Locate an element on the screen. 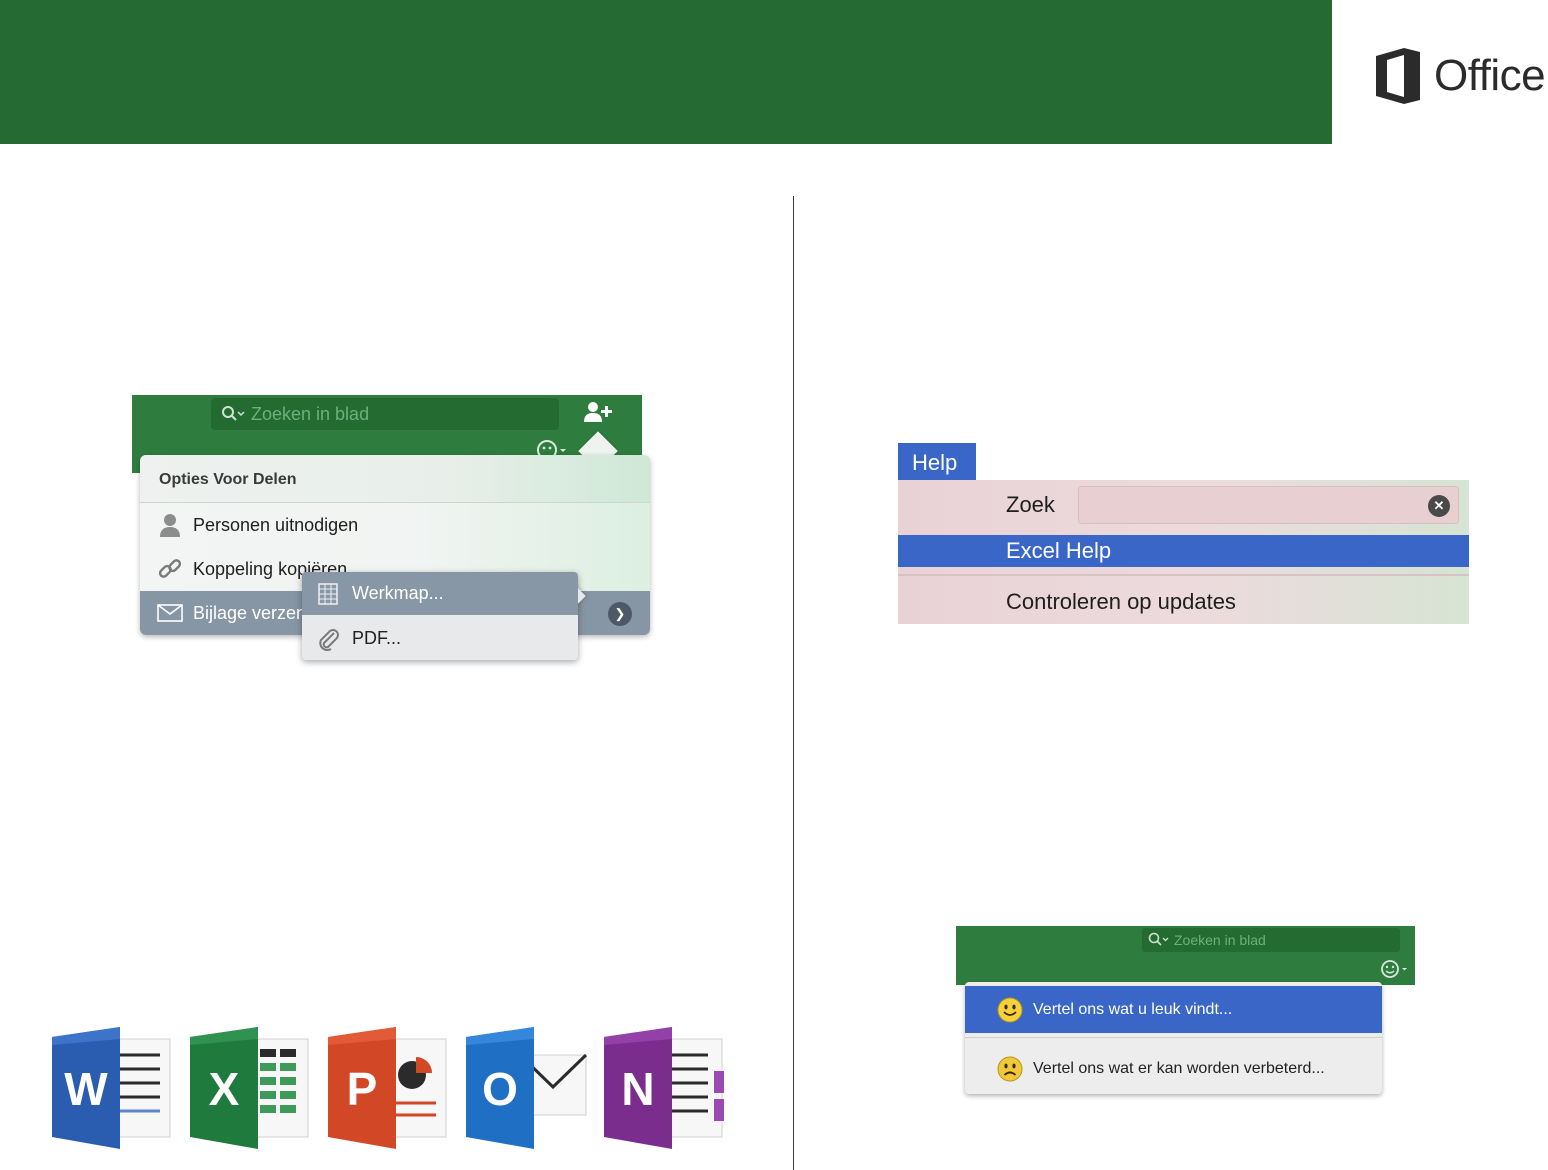 This screenshot has height=1170, width=1548. help-search-label: Zoek is located at coordinates (1030, 504).